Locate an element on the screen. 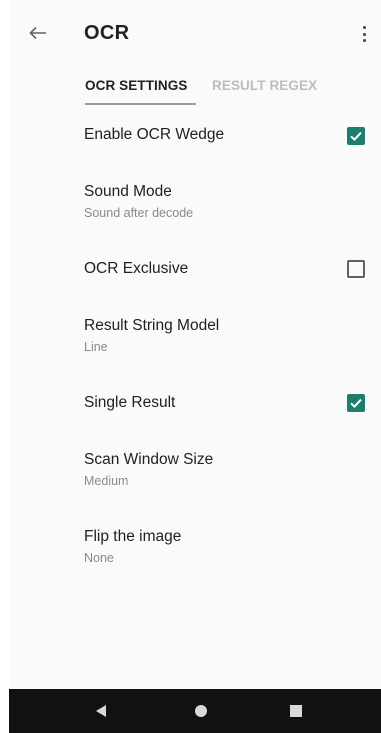 This screenshot has width=381, height=733. setting-ocr-exclusive: OCR Exclusive is located at coordinates (195, 269).